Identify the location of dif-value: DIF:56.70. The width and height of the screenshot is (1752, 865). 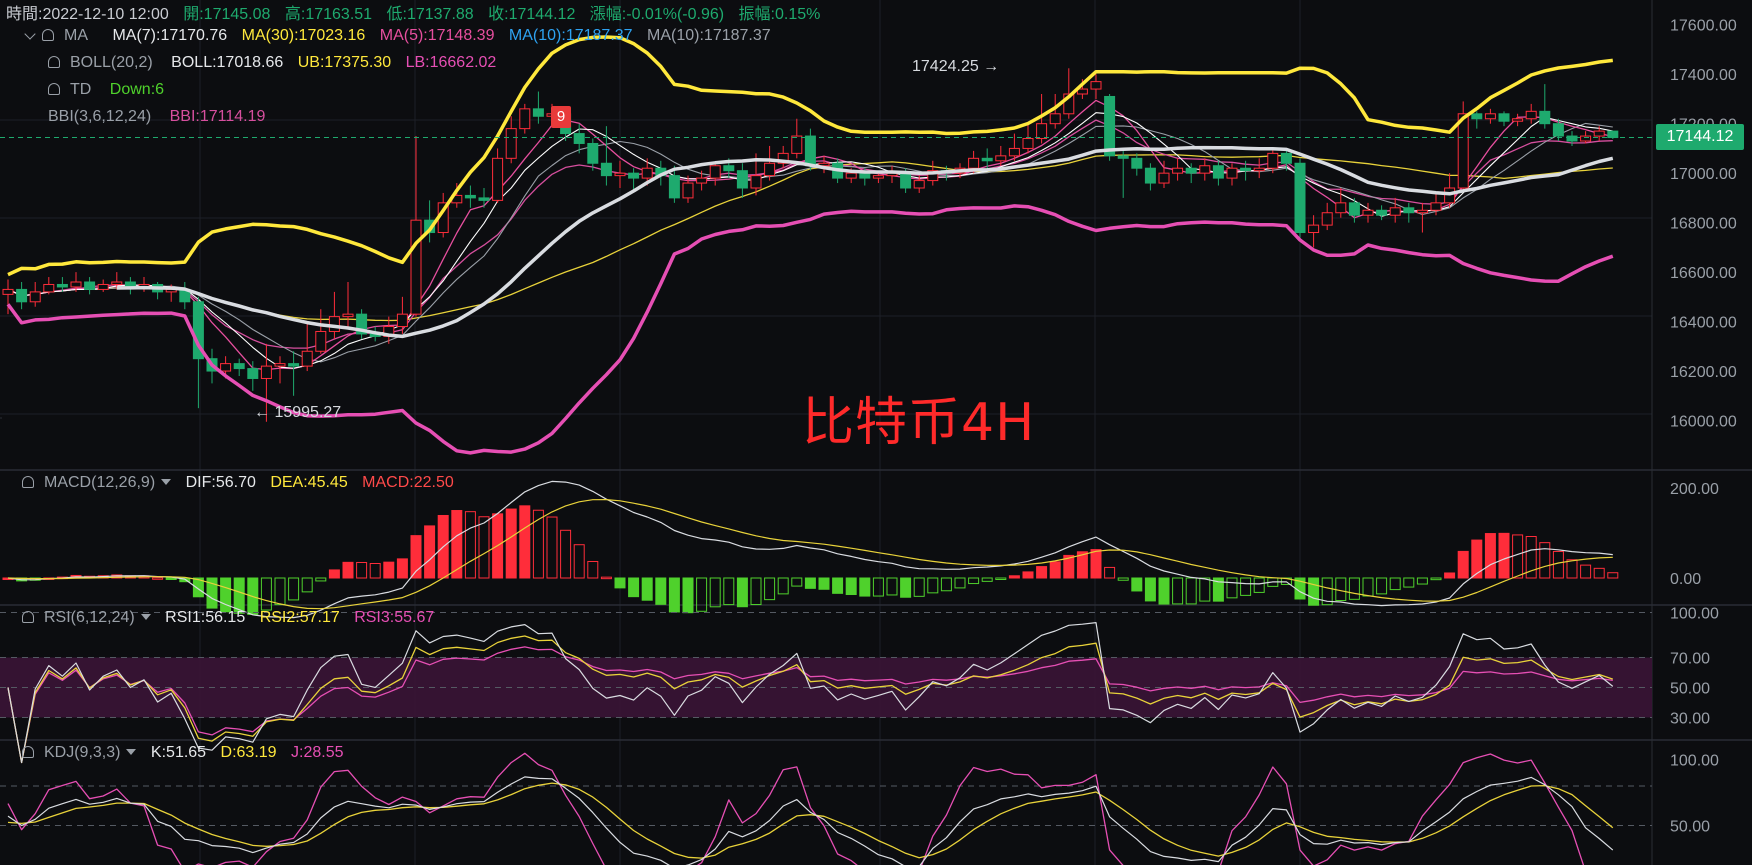
(220, 482).